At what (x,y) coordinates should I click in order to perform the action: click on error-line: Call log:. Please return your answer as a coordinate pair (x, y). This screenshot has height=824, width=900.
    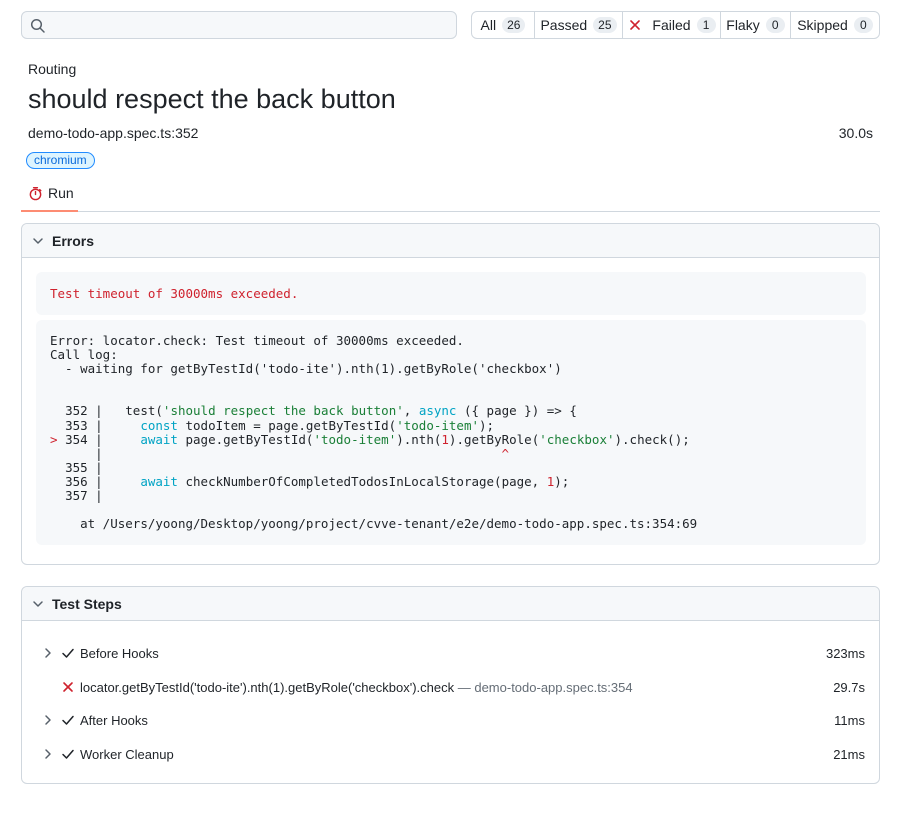
    Looking at the image, I should click on (84, 355).